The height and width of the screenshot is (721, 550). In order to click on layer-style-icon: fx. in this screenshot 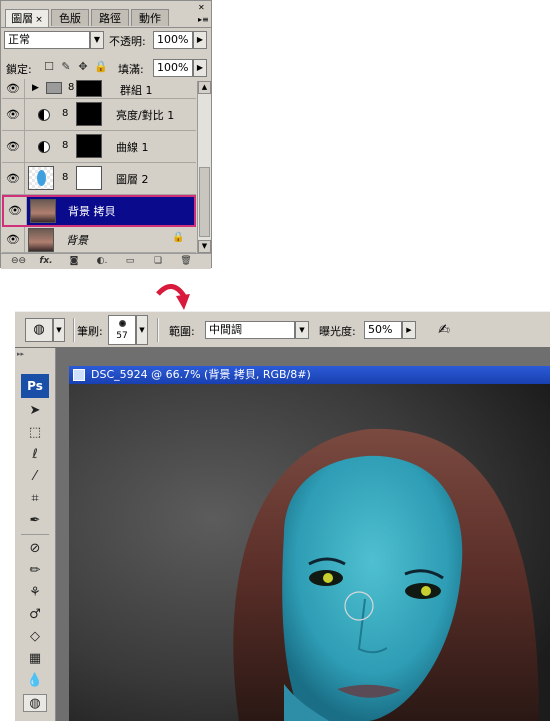, I will do `click(46, 261)`.